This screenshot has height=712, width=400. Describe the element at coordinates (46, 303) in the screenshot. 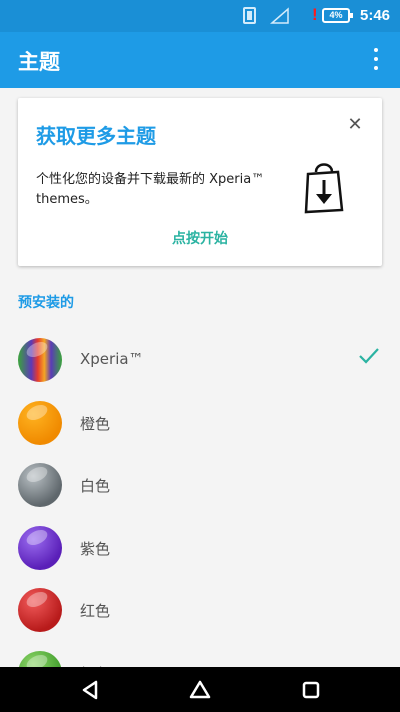

I see `section-header-preinstalled: 预安装的` at that location.